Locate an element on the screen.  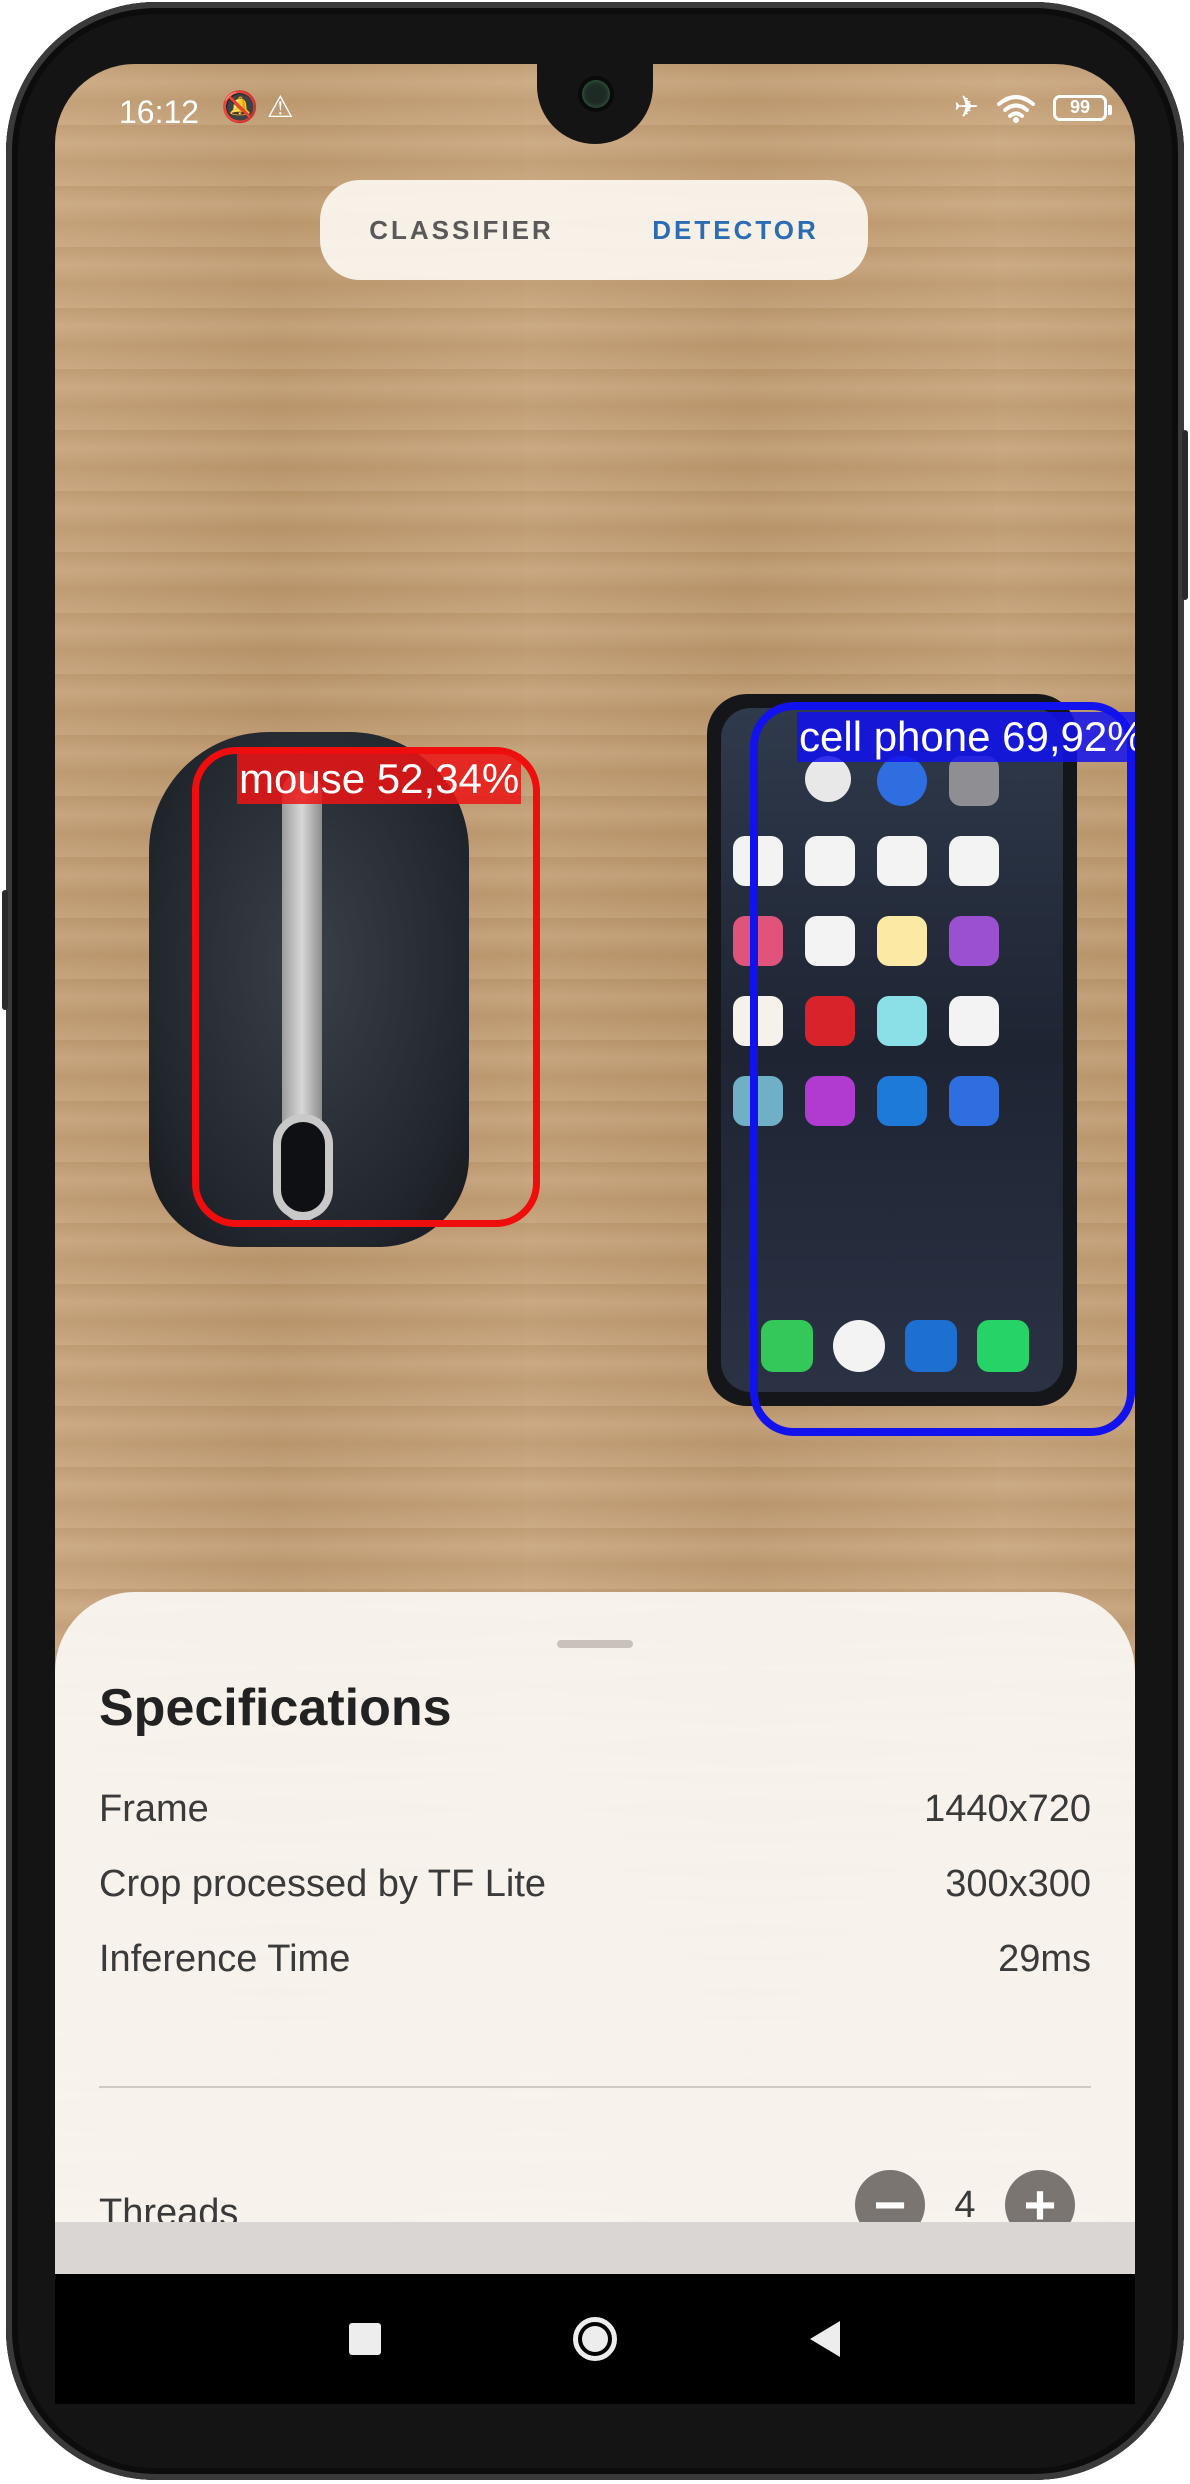
spec-label: Crop processed by TF Lite is located at coordinates (323, 1884).